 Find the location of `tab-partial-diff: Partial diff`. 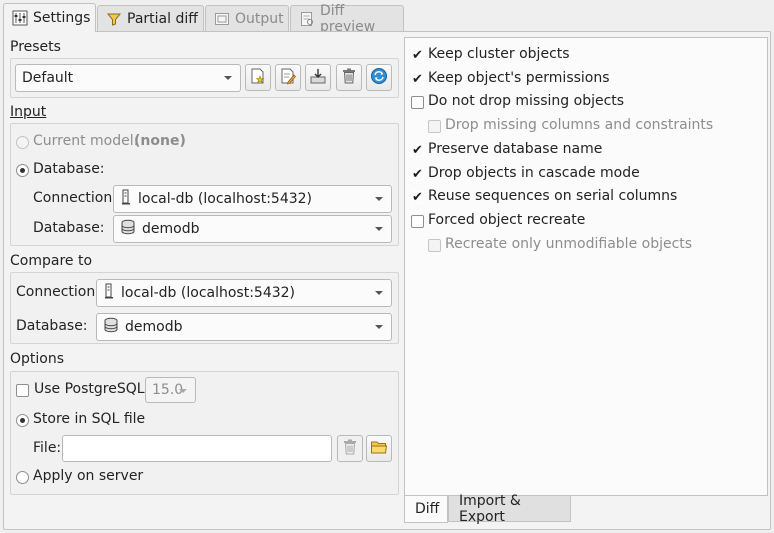

tab-partial-diff: Partial diff is located at coordinates (150, 18).